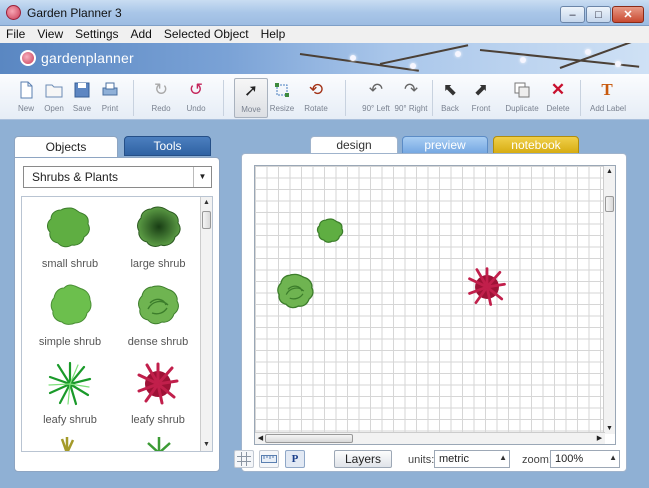 This screenshot has height=488, width=649. What do you see at coordinates (421, 460) in the screenshot?
I see `units-label: units:` at bounding box center [421, 460].